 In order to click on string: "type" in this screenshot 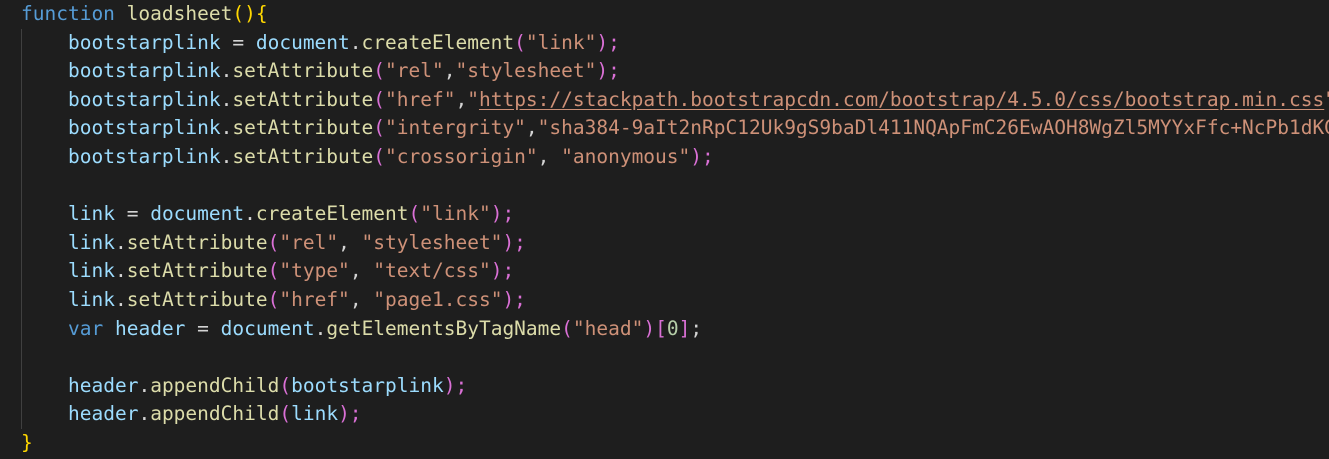, I will do `click(314, 271)`.